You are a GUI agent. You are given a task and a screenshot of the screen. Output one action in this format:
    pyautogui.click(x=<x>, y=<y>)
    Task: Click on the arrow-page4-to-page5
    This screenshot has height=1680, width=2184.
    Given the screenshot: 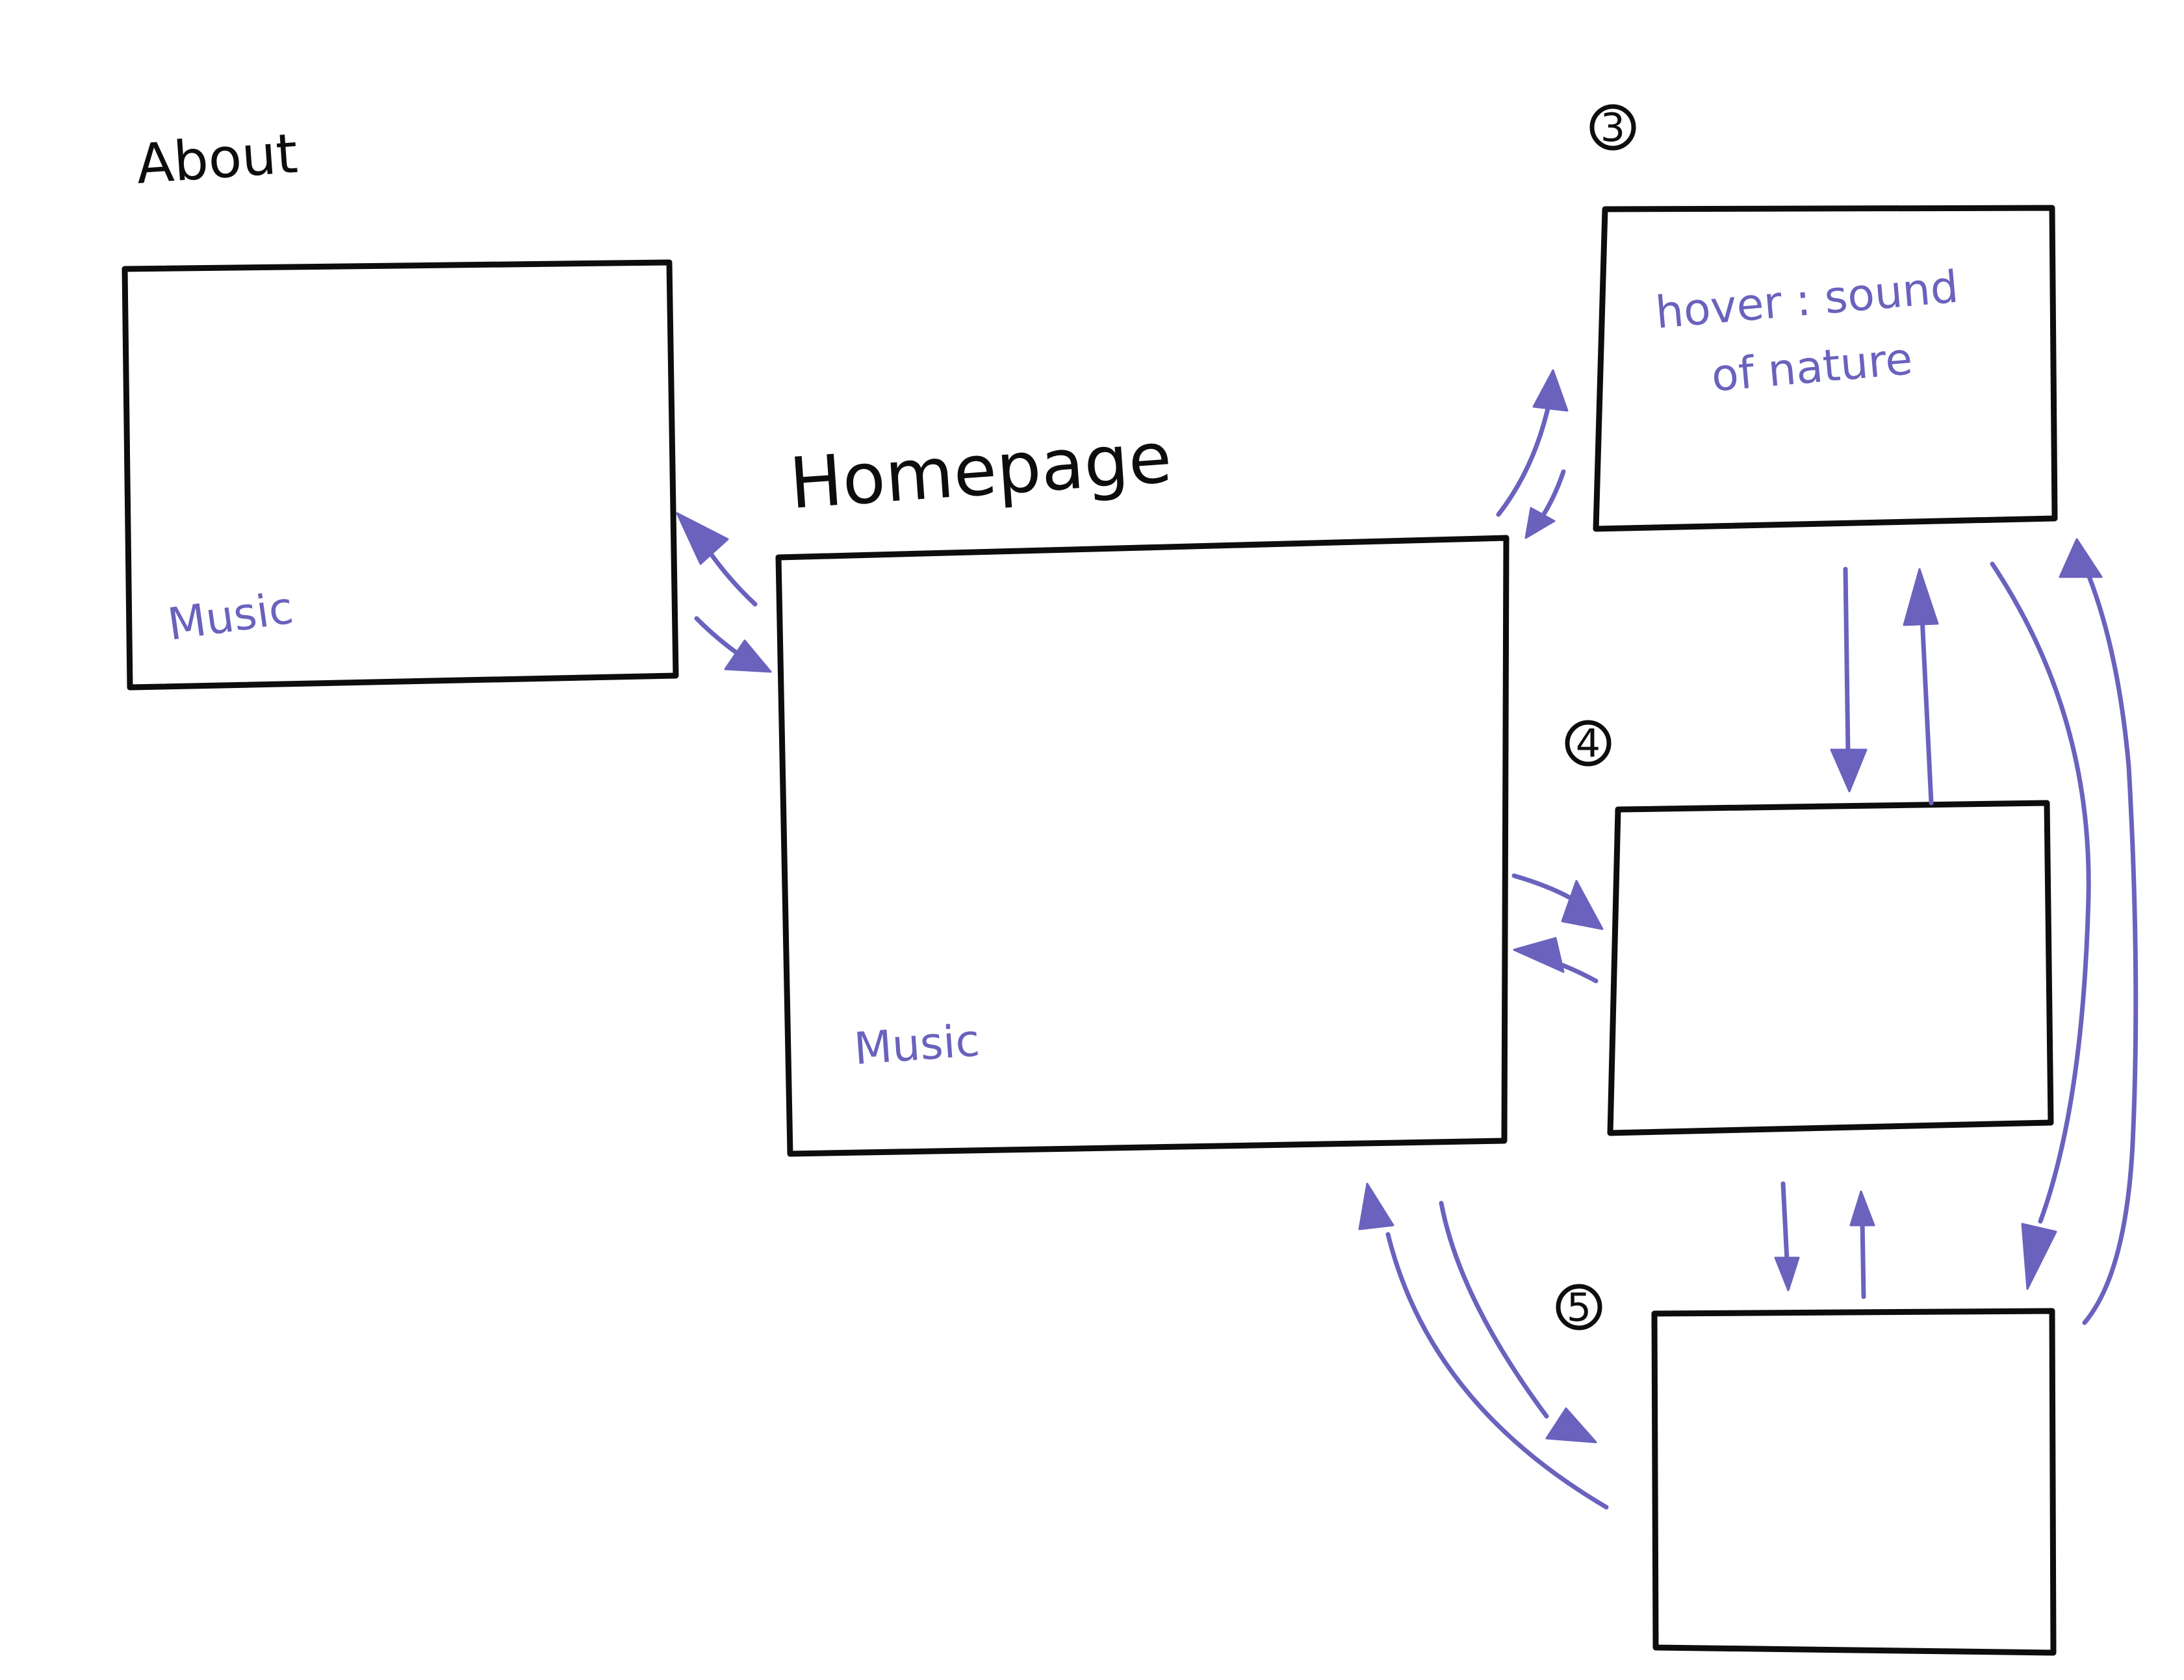 What is the action you would take?
    pyautogui.click(x=1787, y=1236)
    